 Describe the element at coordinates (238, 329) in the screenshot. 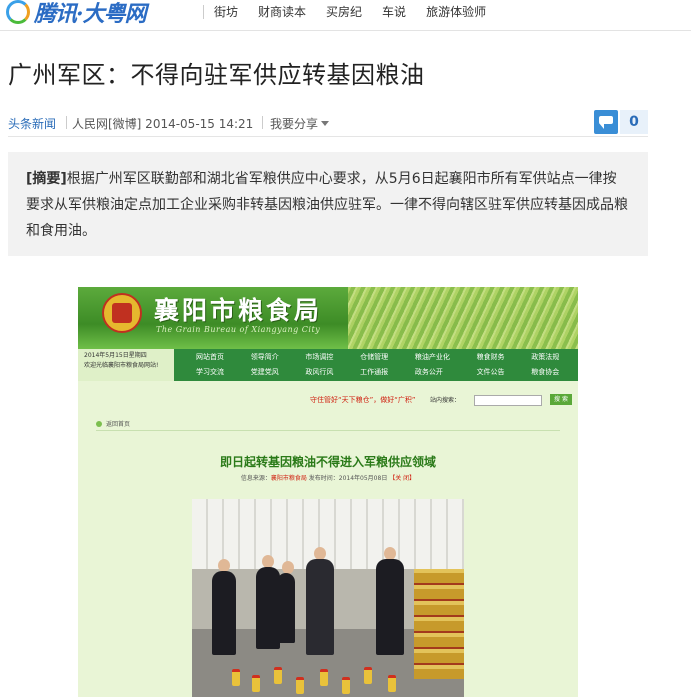

I see `image-site-subtitle: The Grain Bureau of Xiangyang City` at that location.